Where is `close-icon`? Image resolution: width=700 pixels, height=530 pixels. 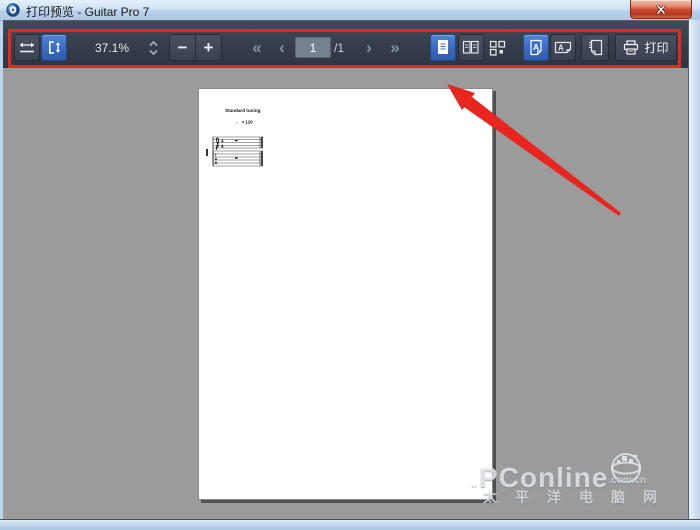
close-icon is located at coordinates (661, 9).